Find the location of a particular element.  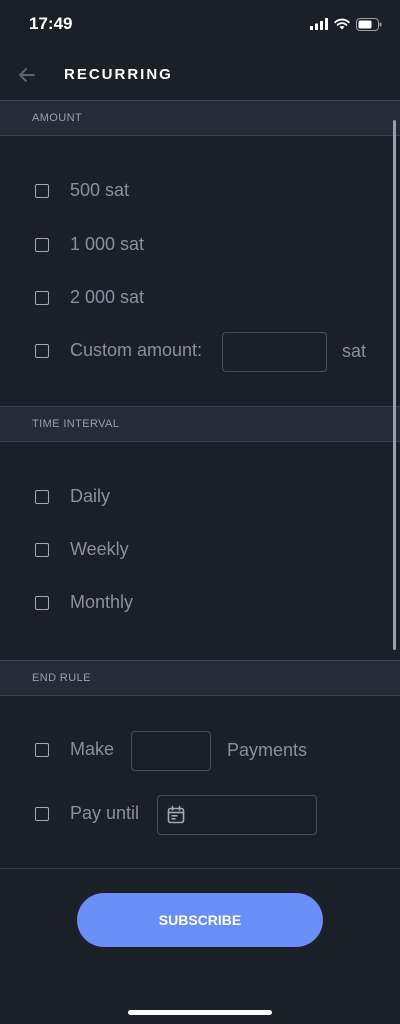

status-bar: 17:49 is located at coordinates (200, 25).